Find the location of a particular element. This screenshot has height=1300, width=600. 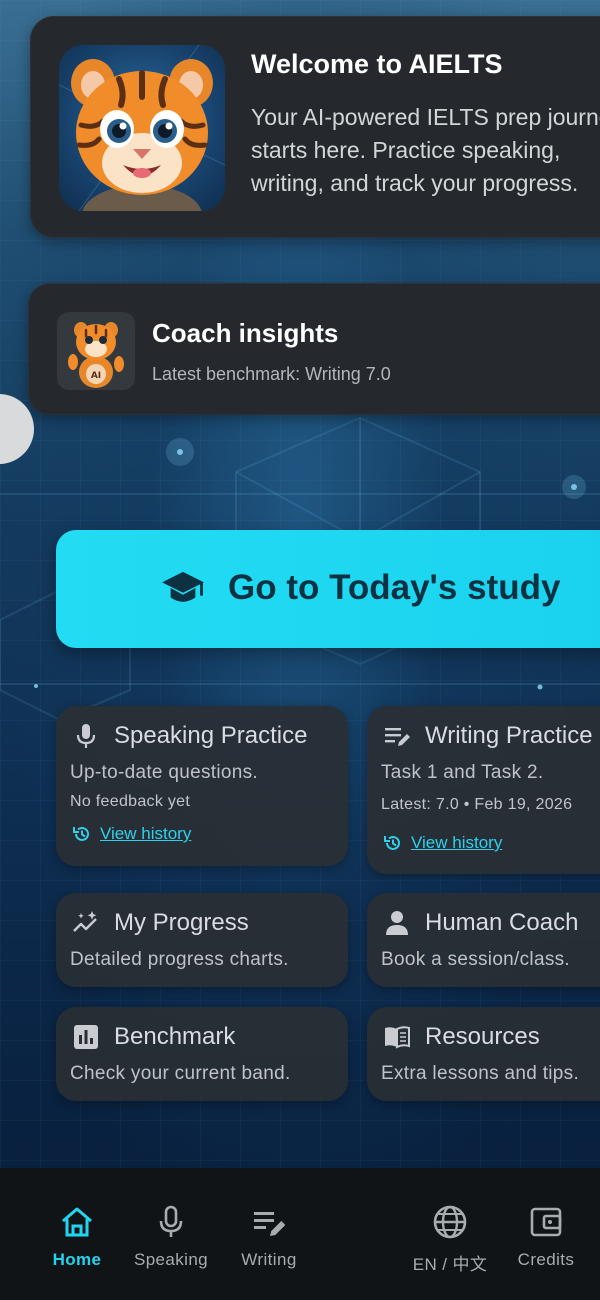

nav-label-home: Home is located at coordinates (77, 1259).